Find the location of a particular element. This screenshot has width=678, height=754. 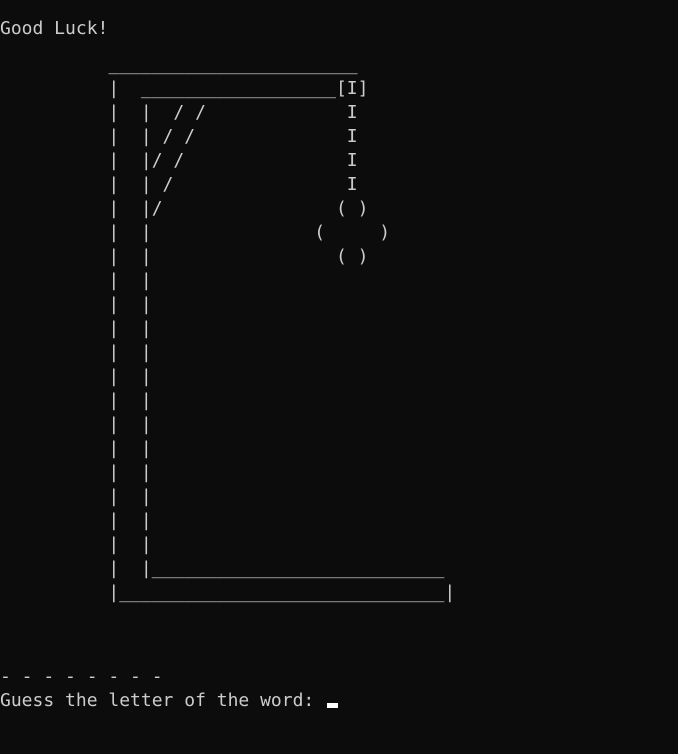

gallows-row: _______________________ is located at coordinates (179, 64).